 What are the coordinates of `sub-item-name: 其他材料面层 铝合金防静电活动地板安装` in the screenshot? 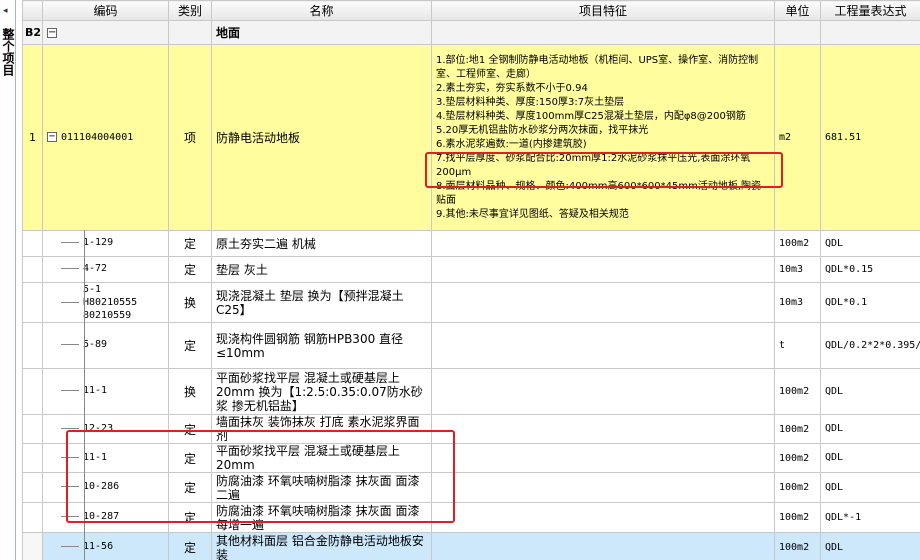 It's located at (321, 546).